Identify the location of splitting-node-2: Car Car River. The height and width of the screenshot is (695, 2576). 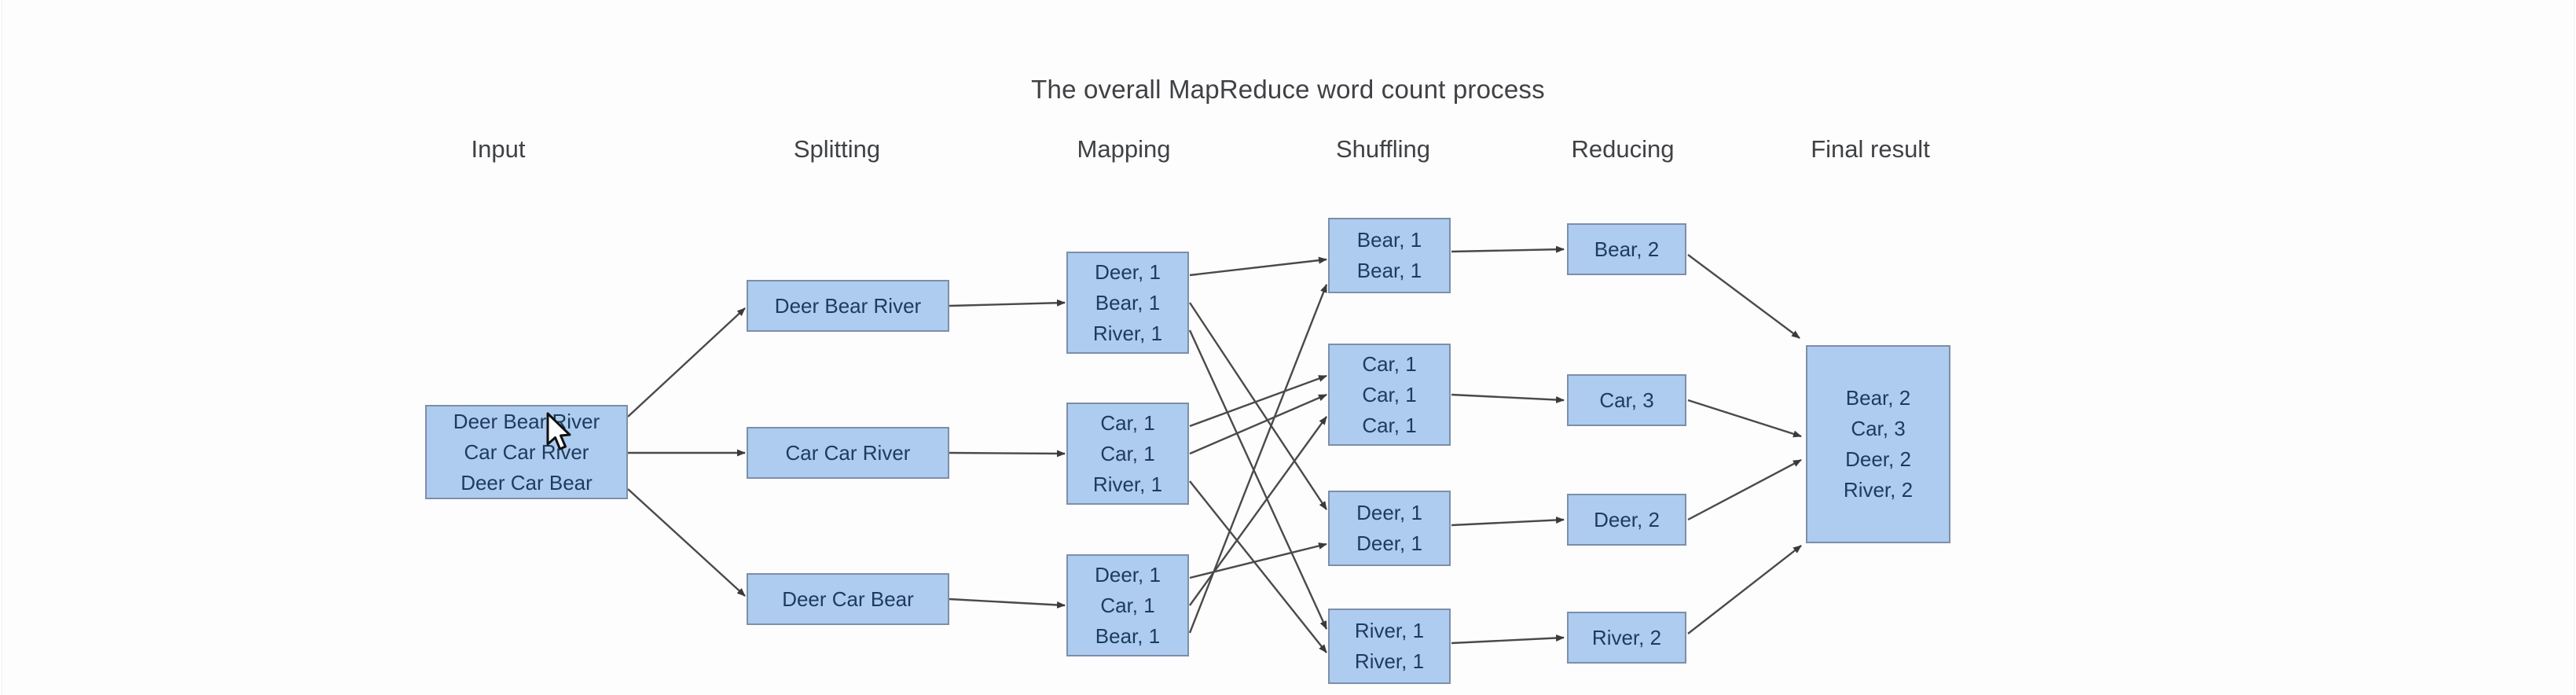
(848, 453).